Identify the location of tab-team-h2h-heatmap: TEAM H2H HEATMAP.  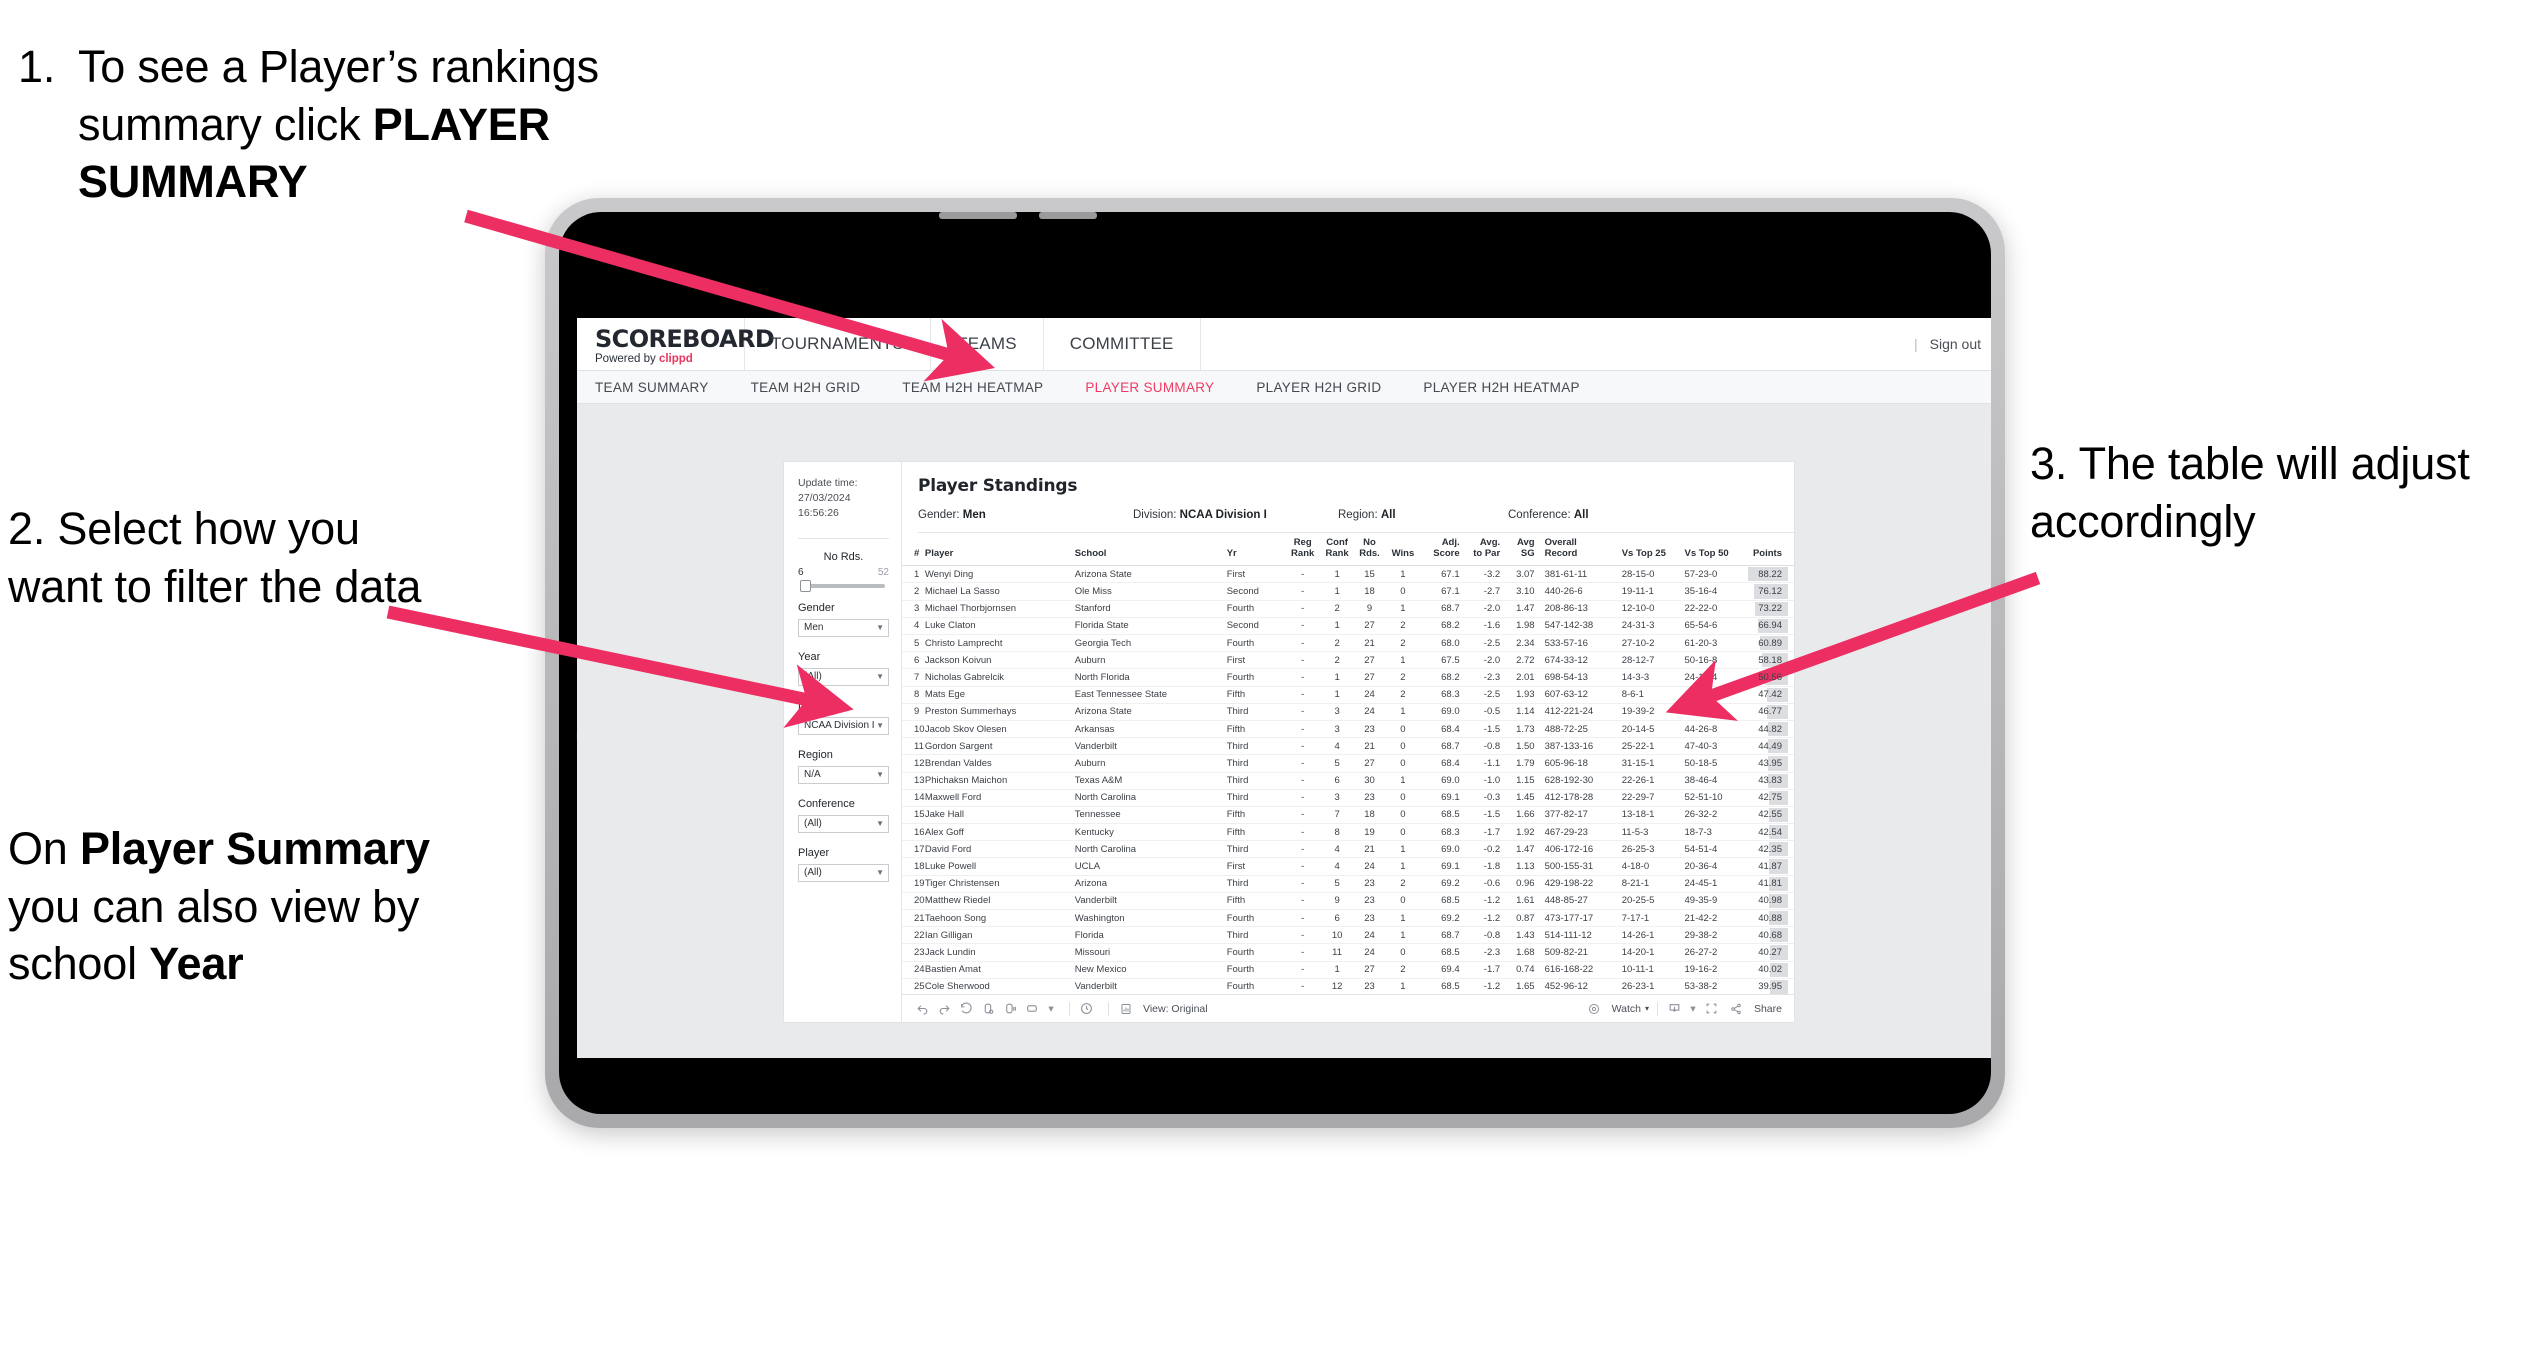
(983, 387).